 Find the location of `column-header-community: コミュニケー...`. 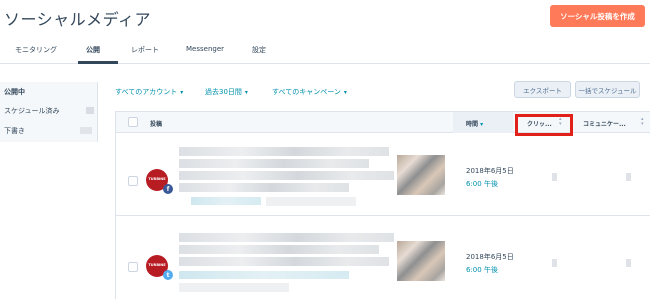

column-header-community: コミュニケー... is located at coordinates (604, 123).